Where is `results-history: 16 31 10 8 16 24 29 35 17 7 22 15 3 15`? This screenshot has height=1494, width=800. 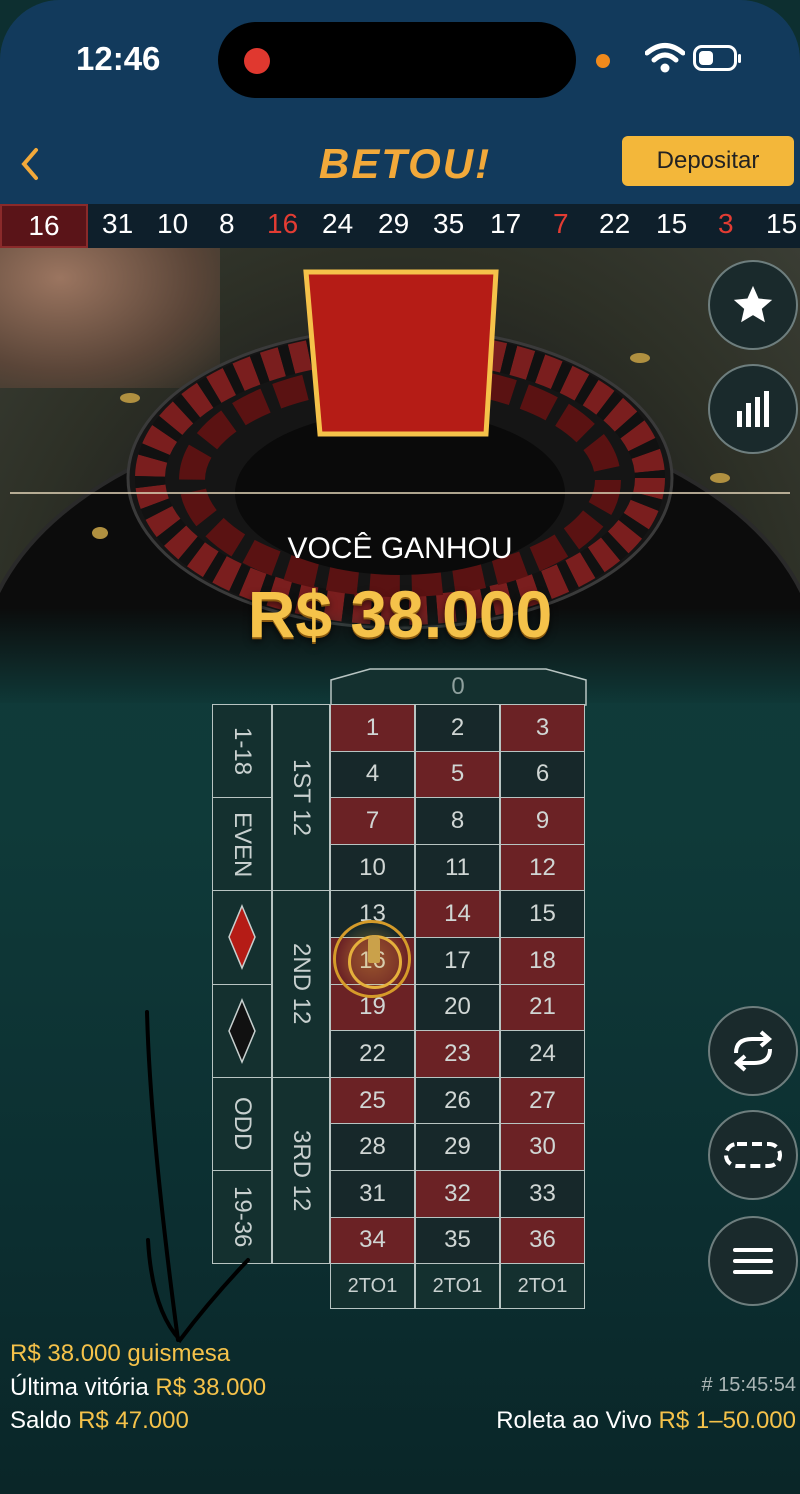
results-history: 16 31 10 8 16 24 29 35 17 7 22 15 3 15 is located at coordinates (400, 226).